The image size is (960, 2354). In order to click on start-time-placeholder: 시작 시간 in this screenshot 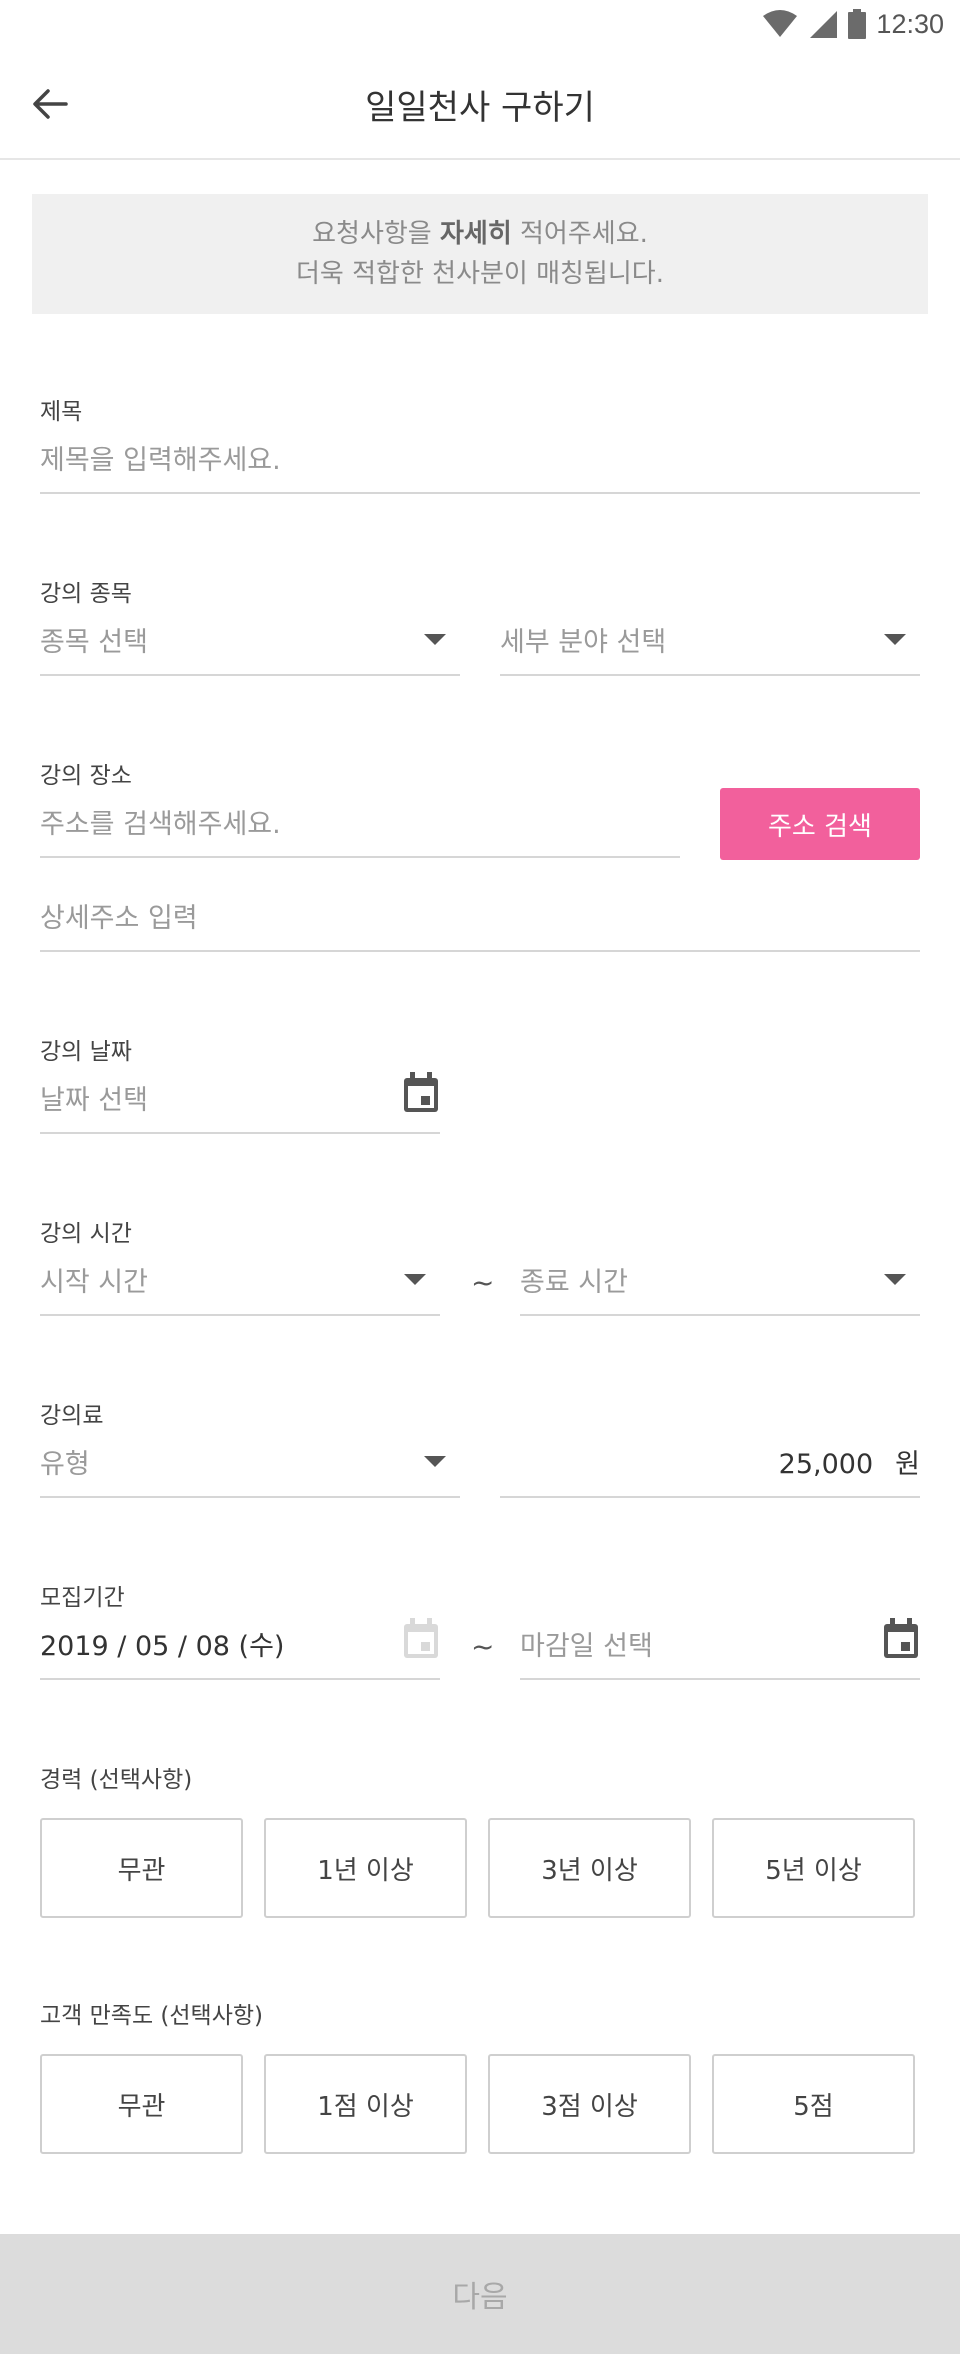, I will do `click(94, 1282)`.